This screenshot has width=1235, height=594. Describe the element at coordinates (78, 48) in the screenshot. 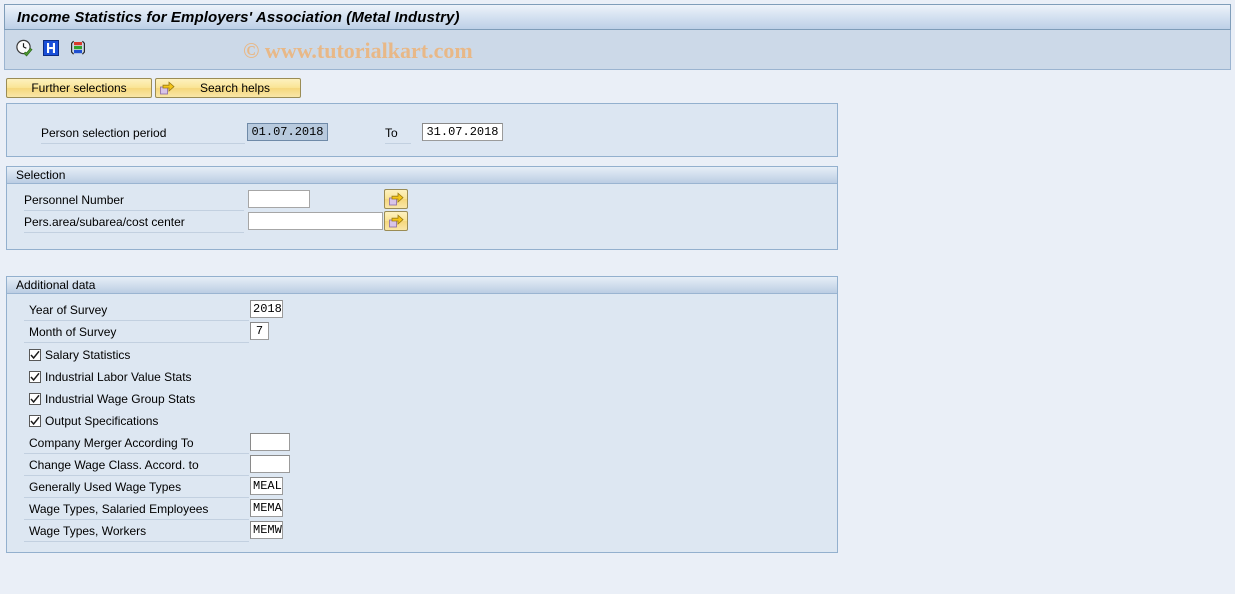

I see `variant-icon` at that location.